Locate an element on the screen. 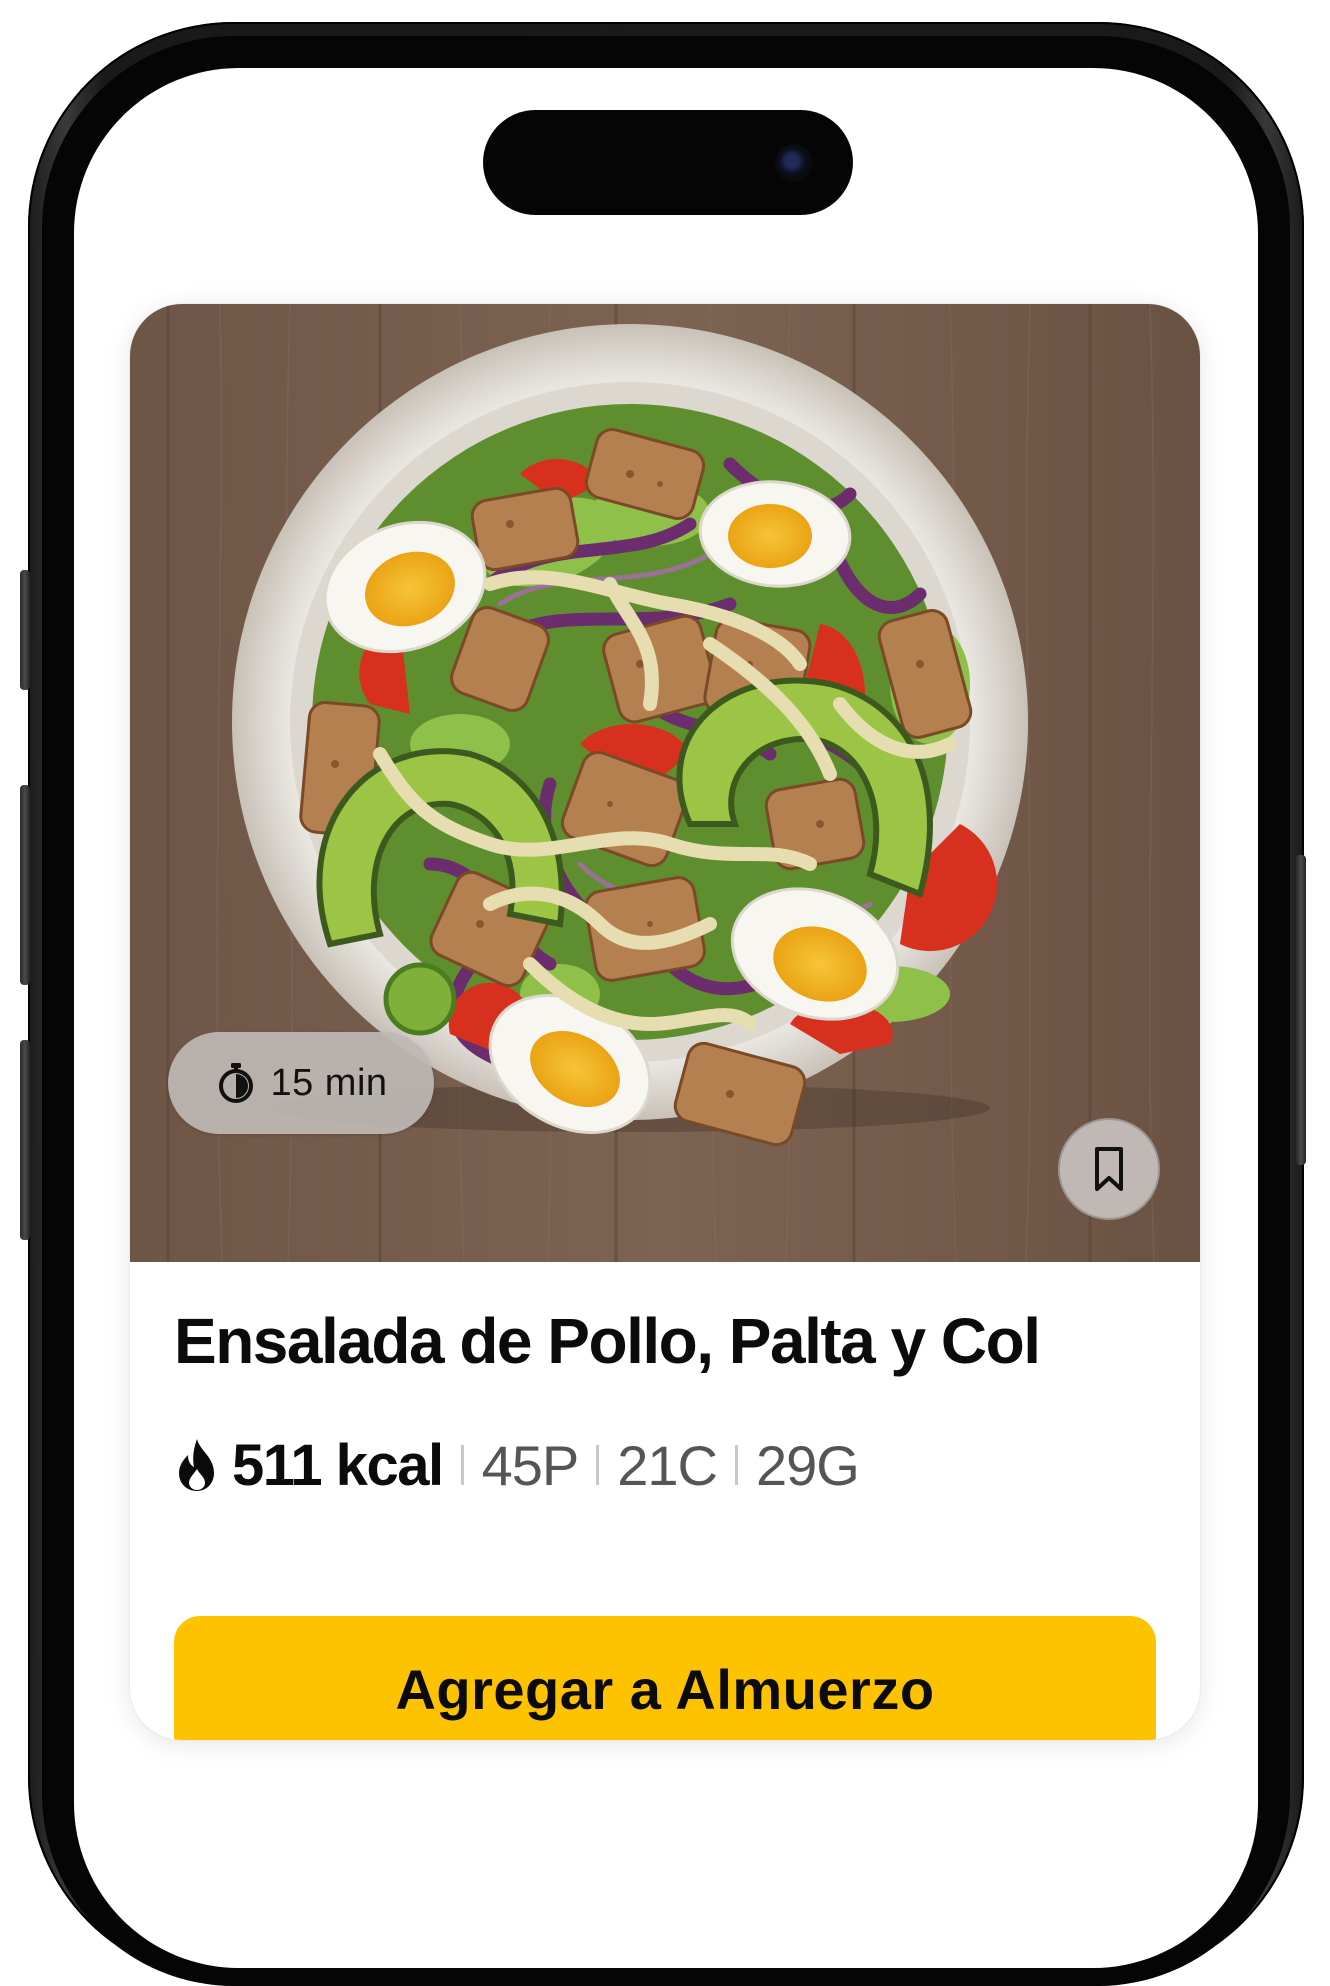 This screenshot has width=1330, height=1986. fat-value: 29G is located at coordinates (807, 1465).